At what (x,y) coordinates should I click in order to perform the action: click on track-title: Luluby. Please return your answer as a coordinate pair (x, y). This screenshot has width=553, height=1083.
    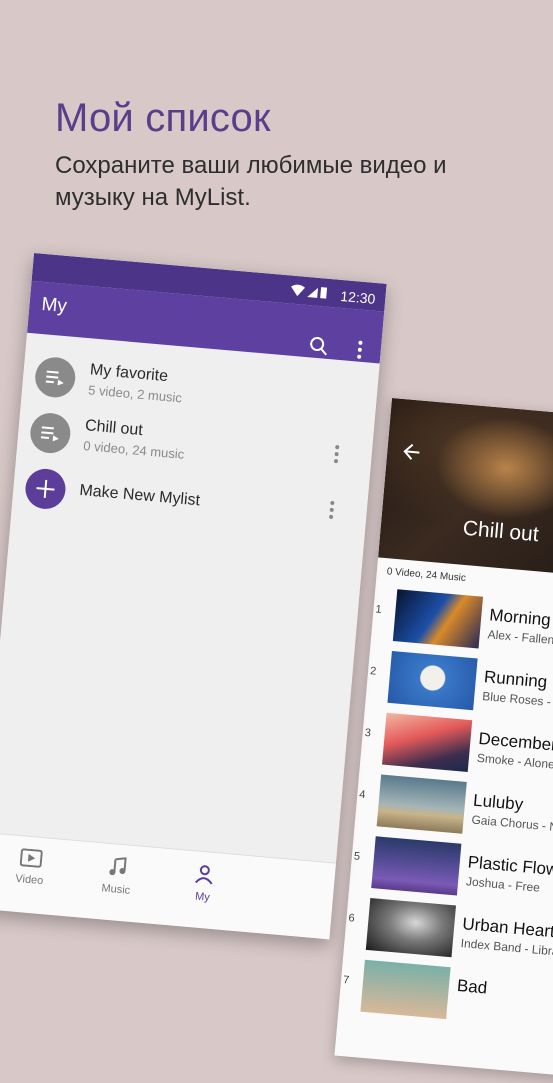
    Looking at the image, I should click on (498, 802).